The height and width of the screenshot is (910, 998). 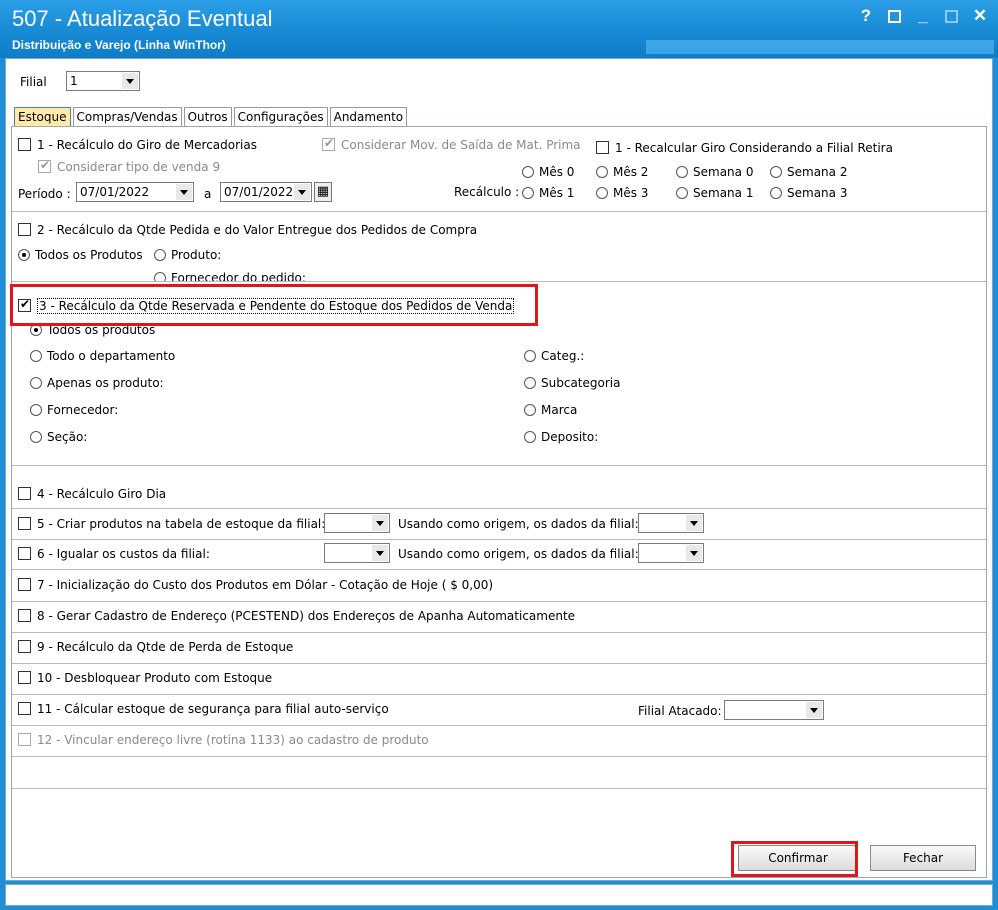 I want to click on sec2-produto: Produto:, so click(x=187, y=255).